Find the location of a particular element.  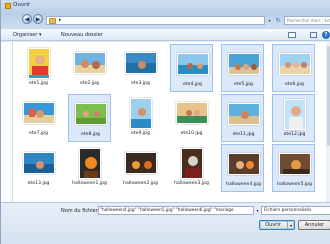

file-item: ete1.jpg is located at coordinates (38, 68).